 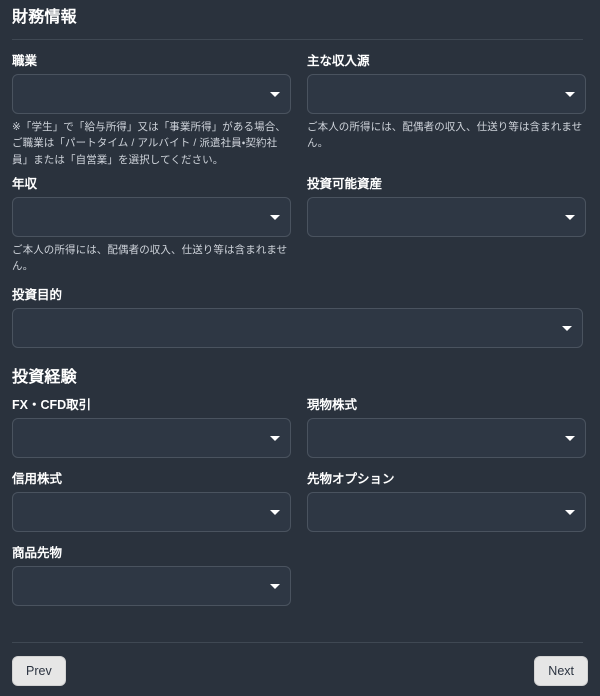 What do you see at coordinates (44, 378) in the screenshot?
I see `section-title-investment-experience: 投資経験` at bounding box center [44, 378].